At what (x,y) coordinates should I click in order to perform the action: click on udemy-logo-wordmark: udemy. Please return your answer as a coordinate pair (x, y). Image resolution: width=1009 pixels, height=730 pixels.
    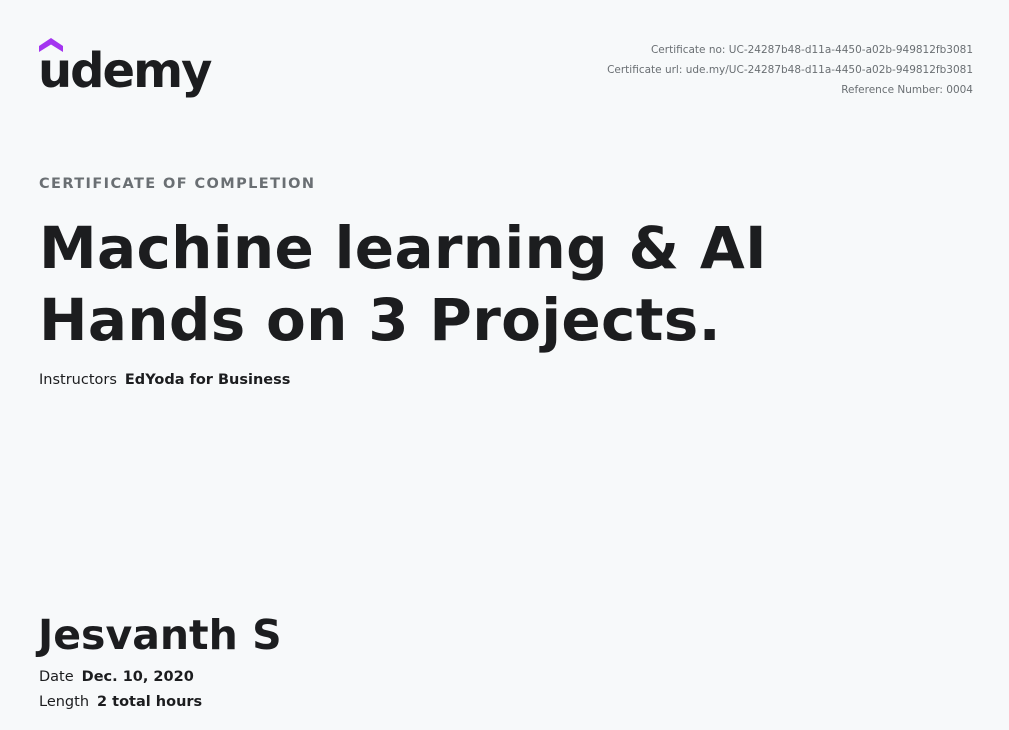
    Looking at the image, I should click on (125, 71).